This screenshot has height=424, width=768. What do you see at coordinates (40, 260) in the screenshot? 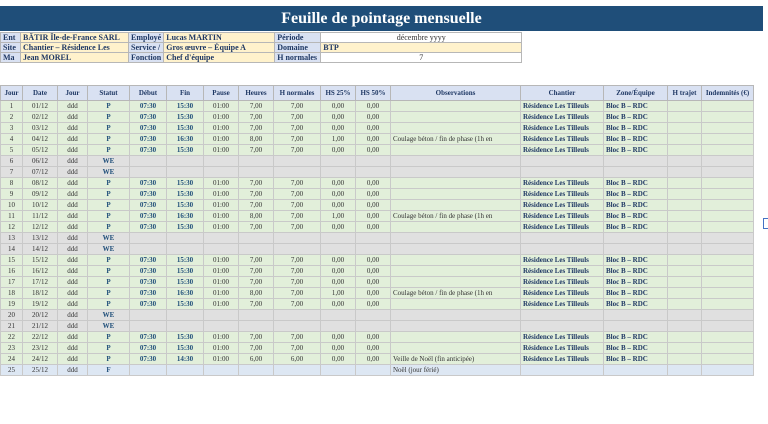
I see `table-cell: 15/12` at bounding box center [40, 260].